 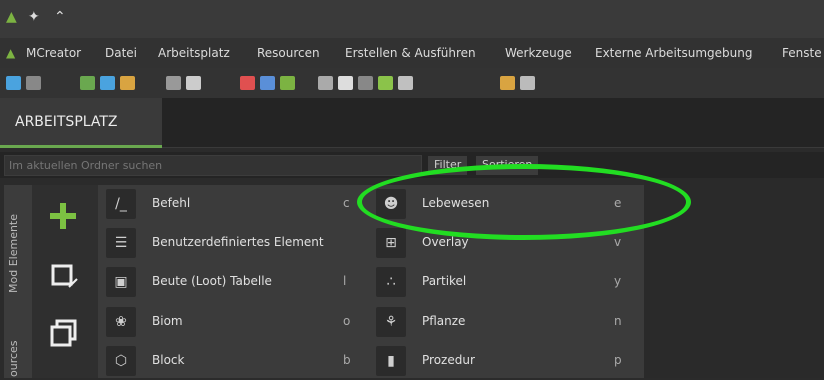 What do you see at coordinates (385, 83) in the screenshot?
I see `recipe-icon` at bounding box center [385, 83].